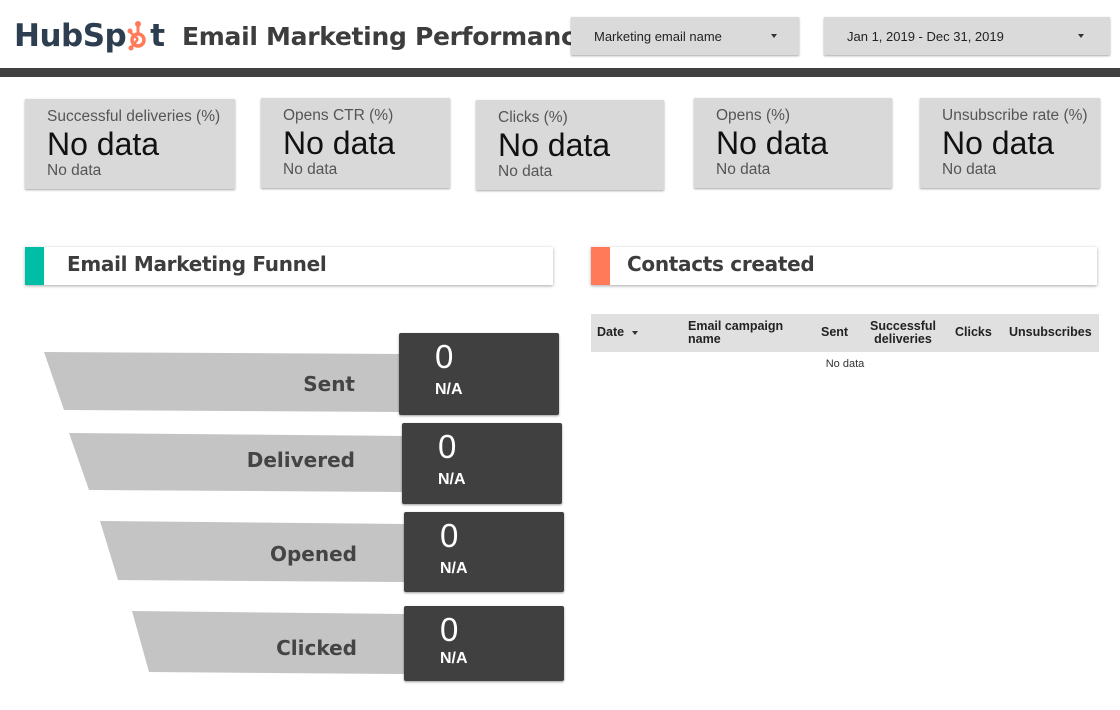 This screenshot has height=710, width=1120. What do you see at coordinates (845, 364) in the screenshot?
I see `table-empty-message: No data` at bounding box center [845, 364].